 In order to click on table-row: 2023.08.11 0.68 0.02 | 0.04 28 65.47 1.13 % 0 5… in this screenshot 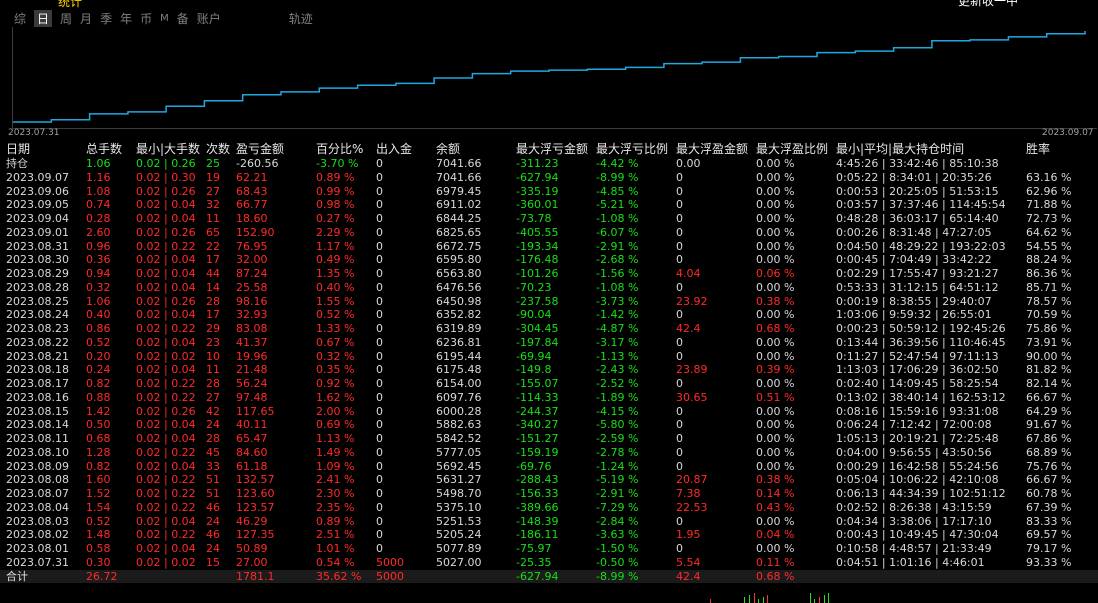, I will do `click(549, 439)`.